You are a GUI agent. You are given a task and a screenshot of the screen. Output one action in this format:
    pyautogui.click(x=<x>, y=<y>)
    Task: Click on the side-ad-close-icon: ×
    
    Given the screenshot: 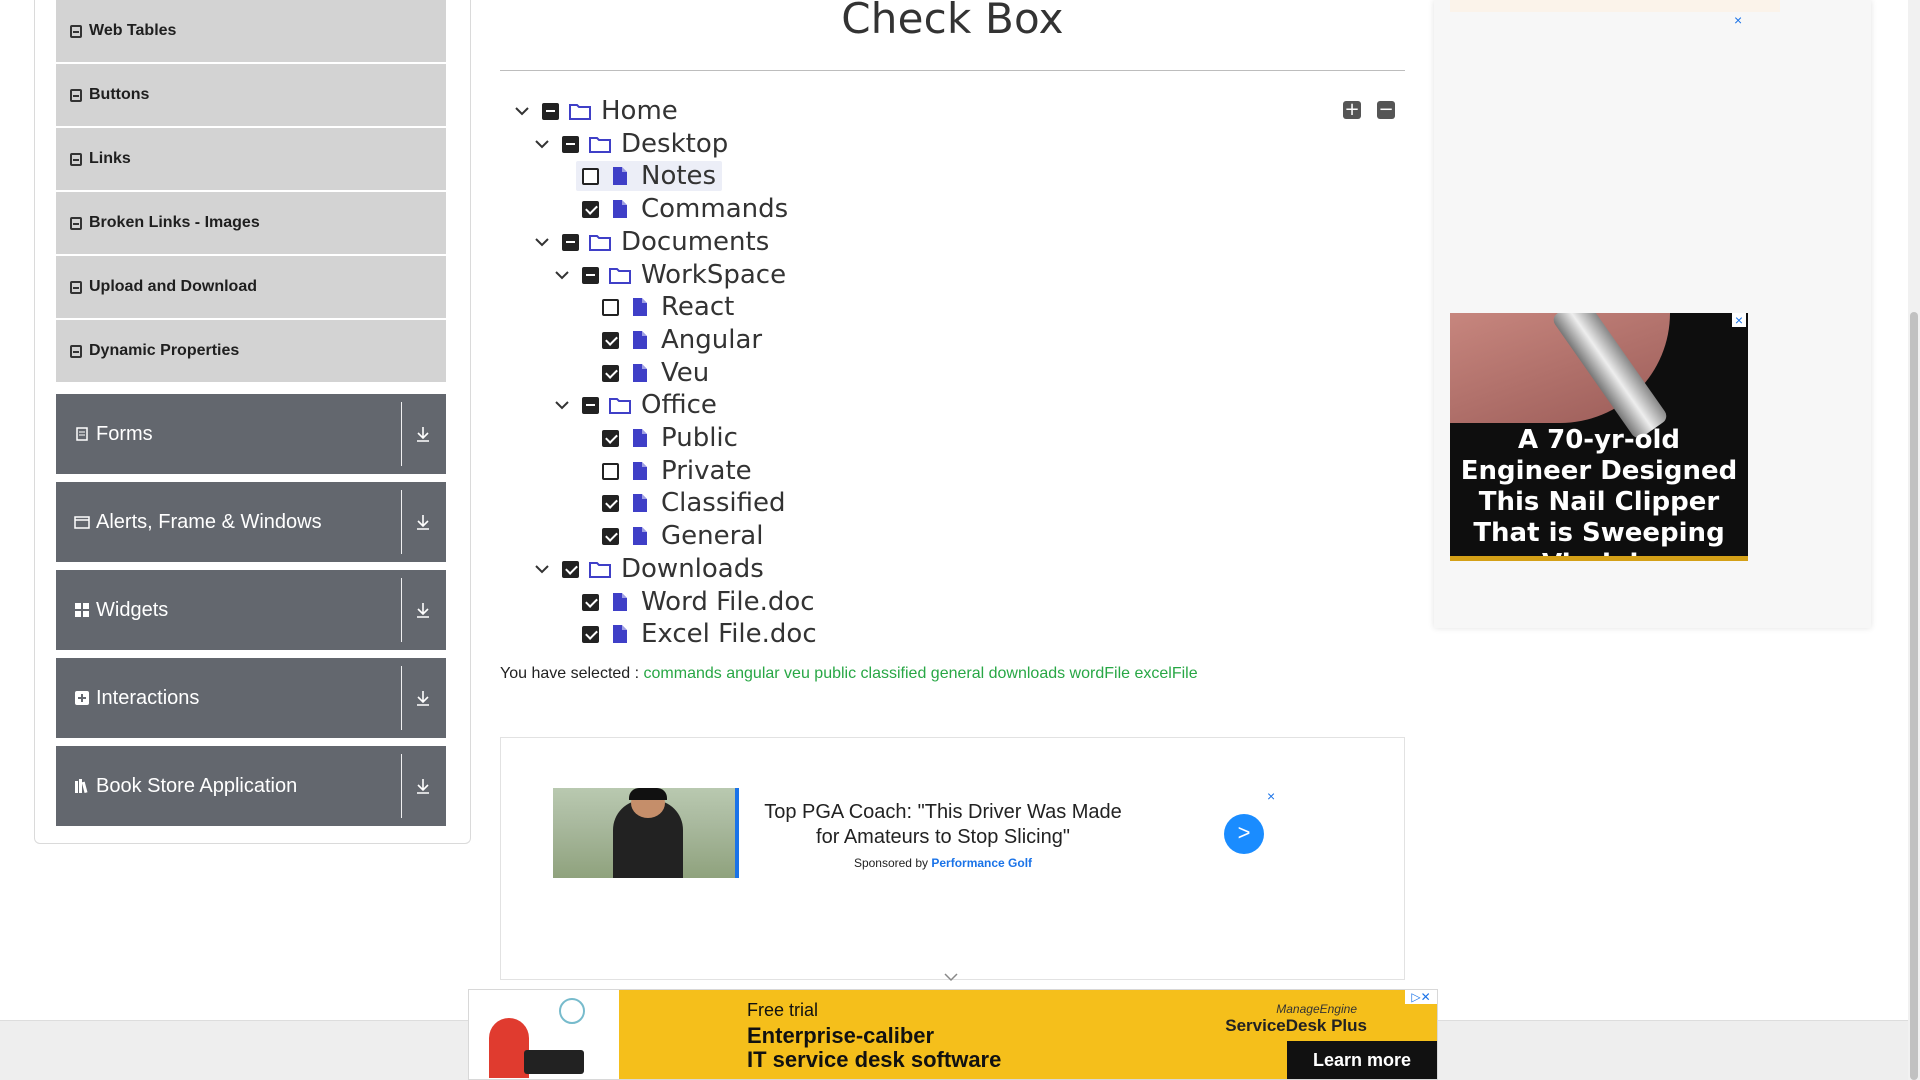 What is the action you would take?
    pyautogui.click(x=1738, y=20)
    